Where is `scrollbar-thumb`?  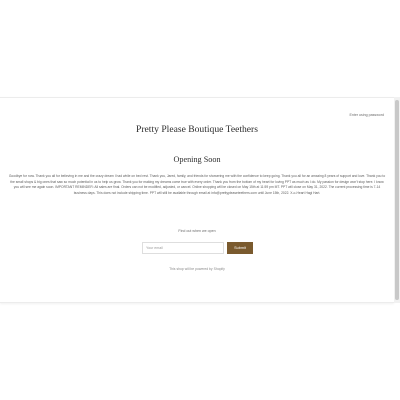 scrollbar-thumb is located at coordinates (397, 200).